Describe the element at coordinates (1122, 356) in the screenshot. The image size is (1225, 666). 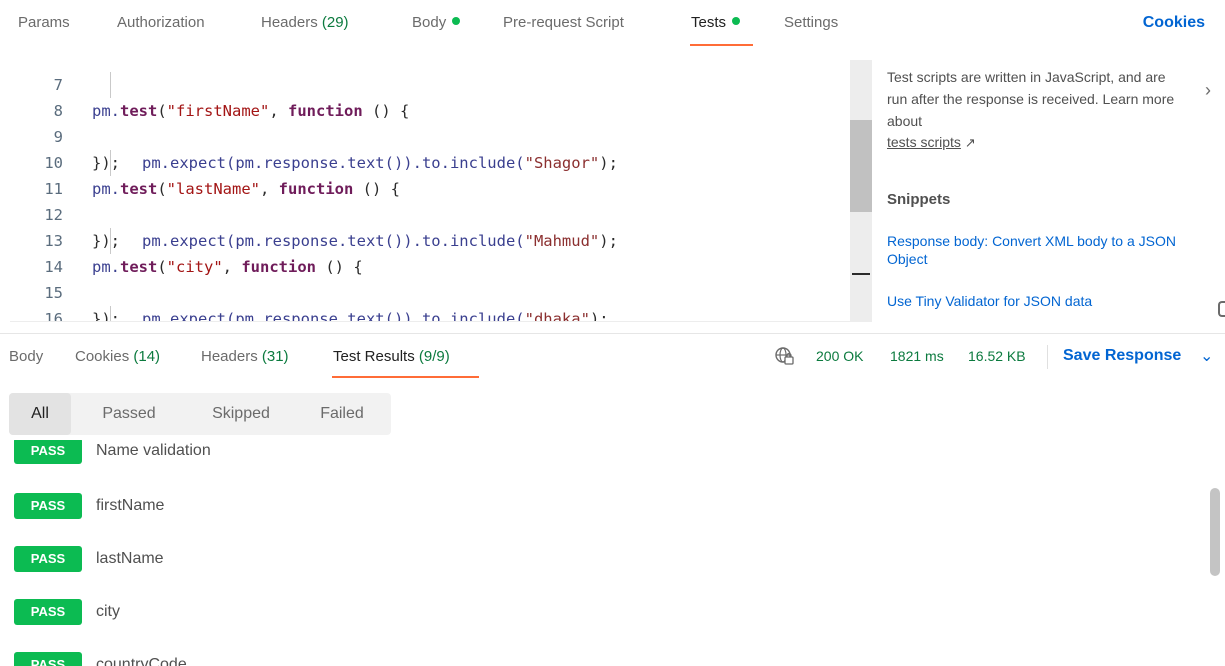
I see `save-response-button: Save Response` at that location.